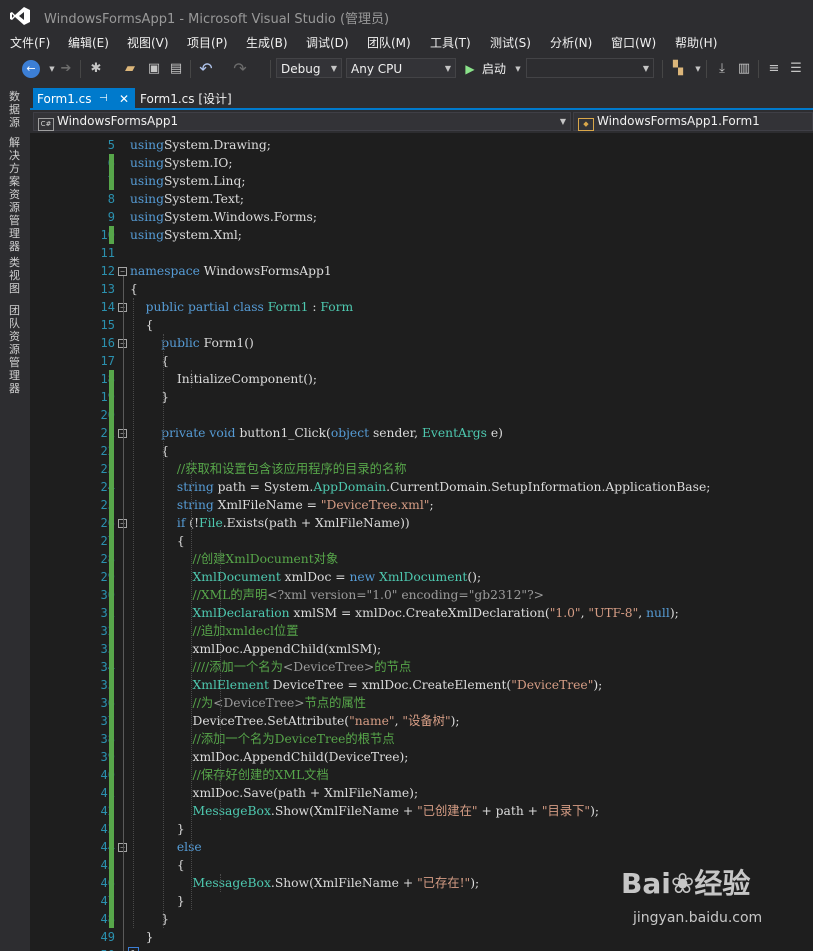 Image resolution: width=813 pixels, height=951 pixels. Describe the element at coordinates (423, 559) in the screenshot. I see `code-line: 28 //创建XmlDocument对象` at that location.